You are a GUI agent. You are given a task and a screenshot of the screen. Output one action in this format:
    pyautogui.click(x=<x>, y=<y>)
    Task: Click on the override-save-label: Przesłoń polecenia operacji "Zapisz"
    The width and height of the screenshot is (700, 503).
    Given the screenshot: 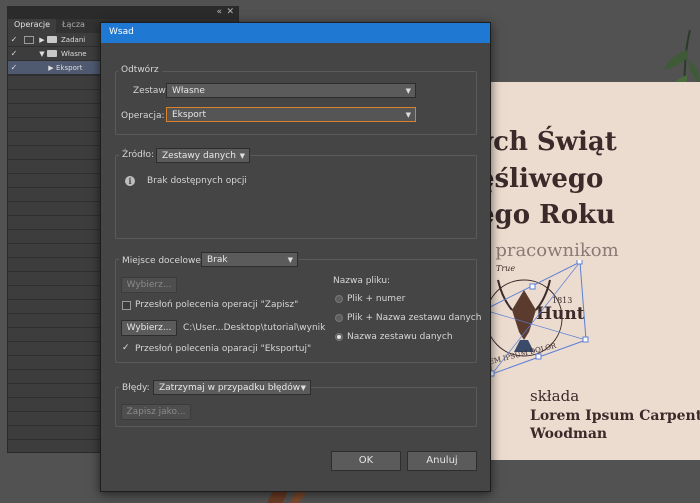 What is the action you would take?
    pyautogui.click(x=217, y=305)
    